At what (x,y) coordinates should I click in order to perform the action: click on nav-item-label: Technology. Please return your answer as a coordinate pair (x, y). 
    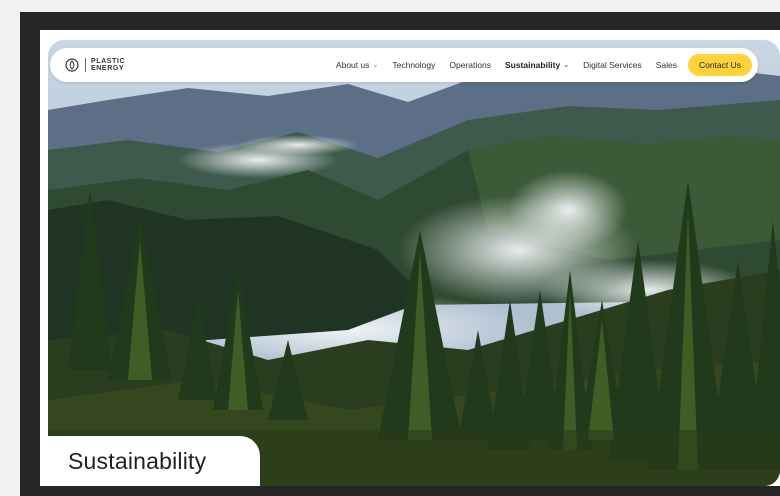
    Looking at the image, I should click on (414, 65).